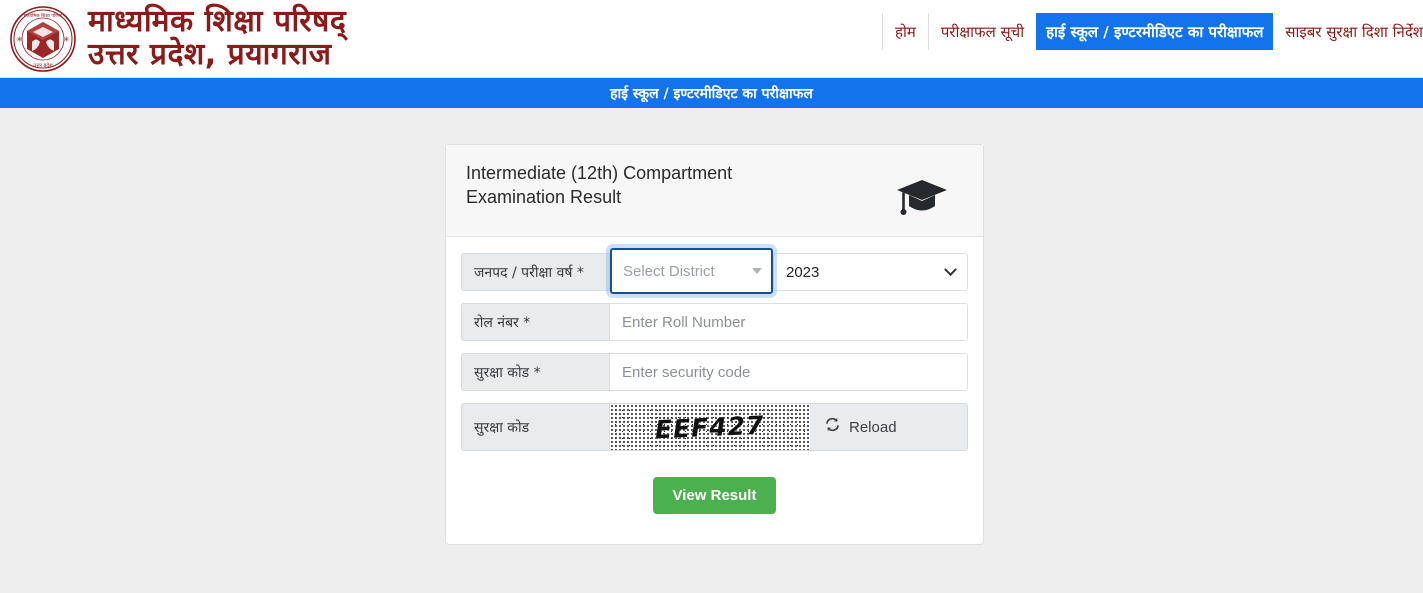 The height and width of the screenshot is (593, 1423). I want to click on svg-text: उत्तर प्रदेश, so click(43, 65).